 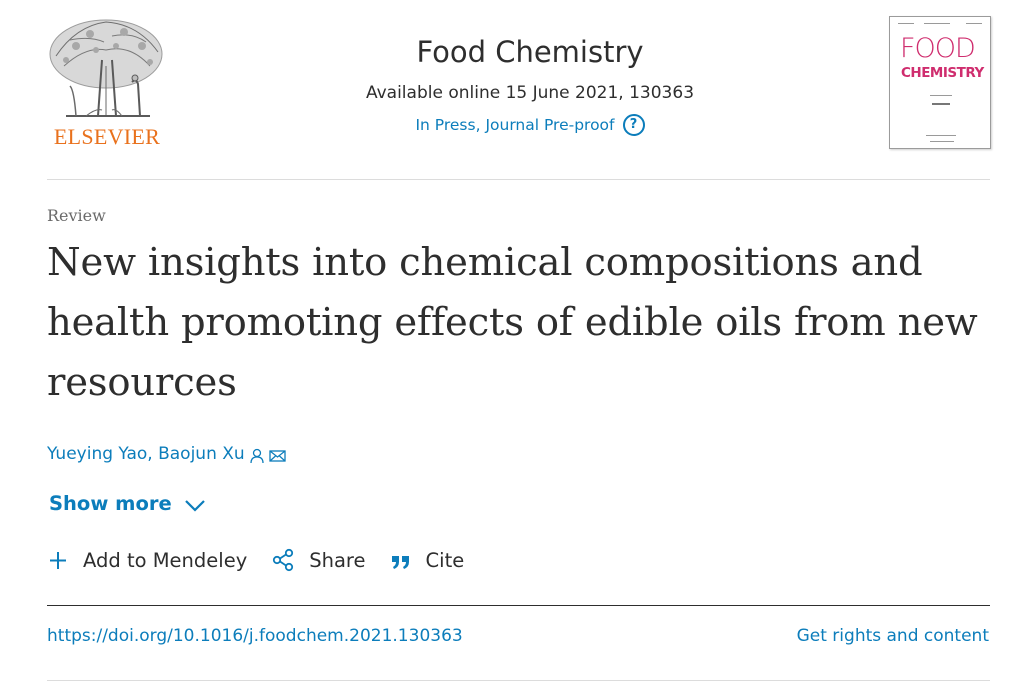 I want to click on share-label: Share, so click(x=337, y=560).